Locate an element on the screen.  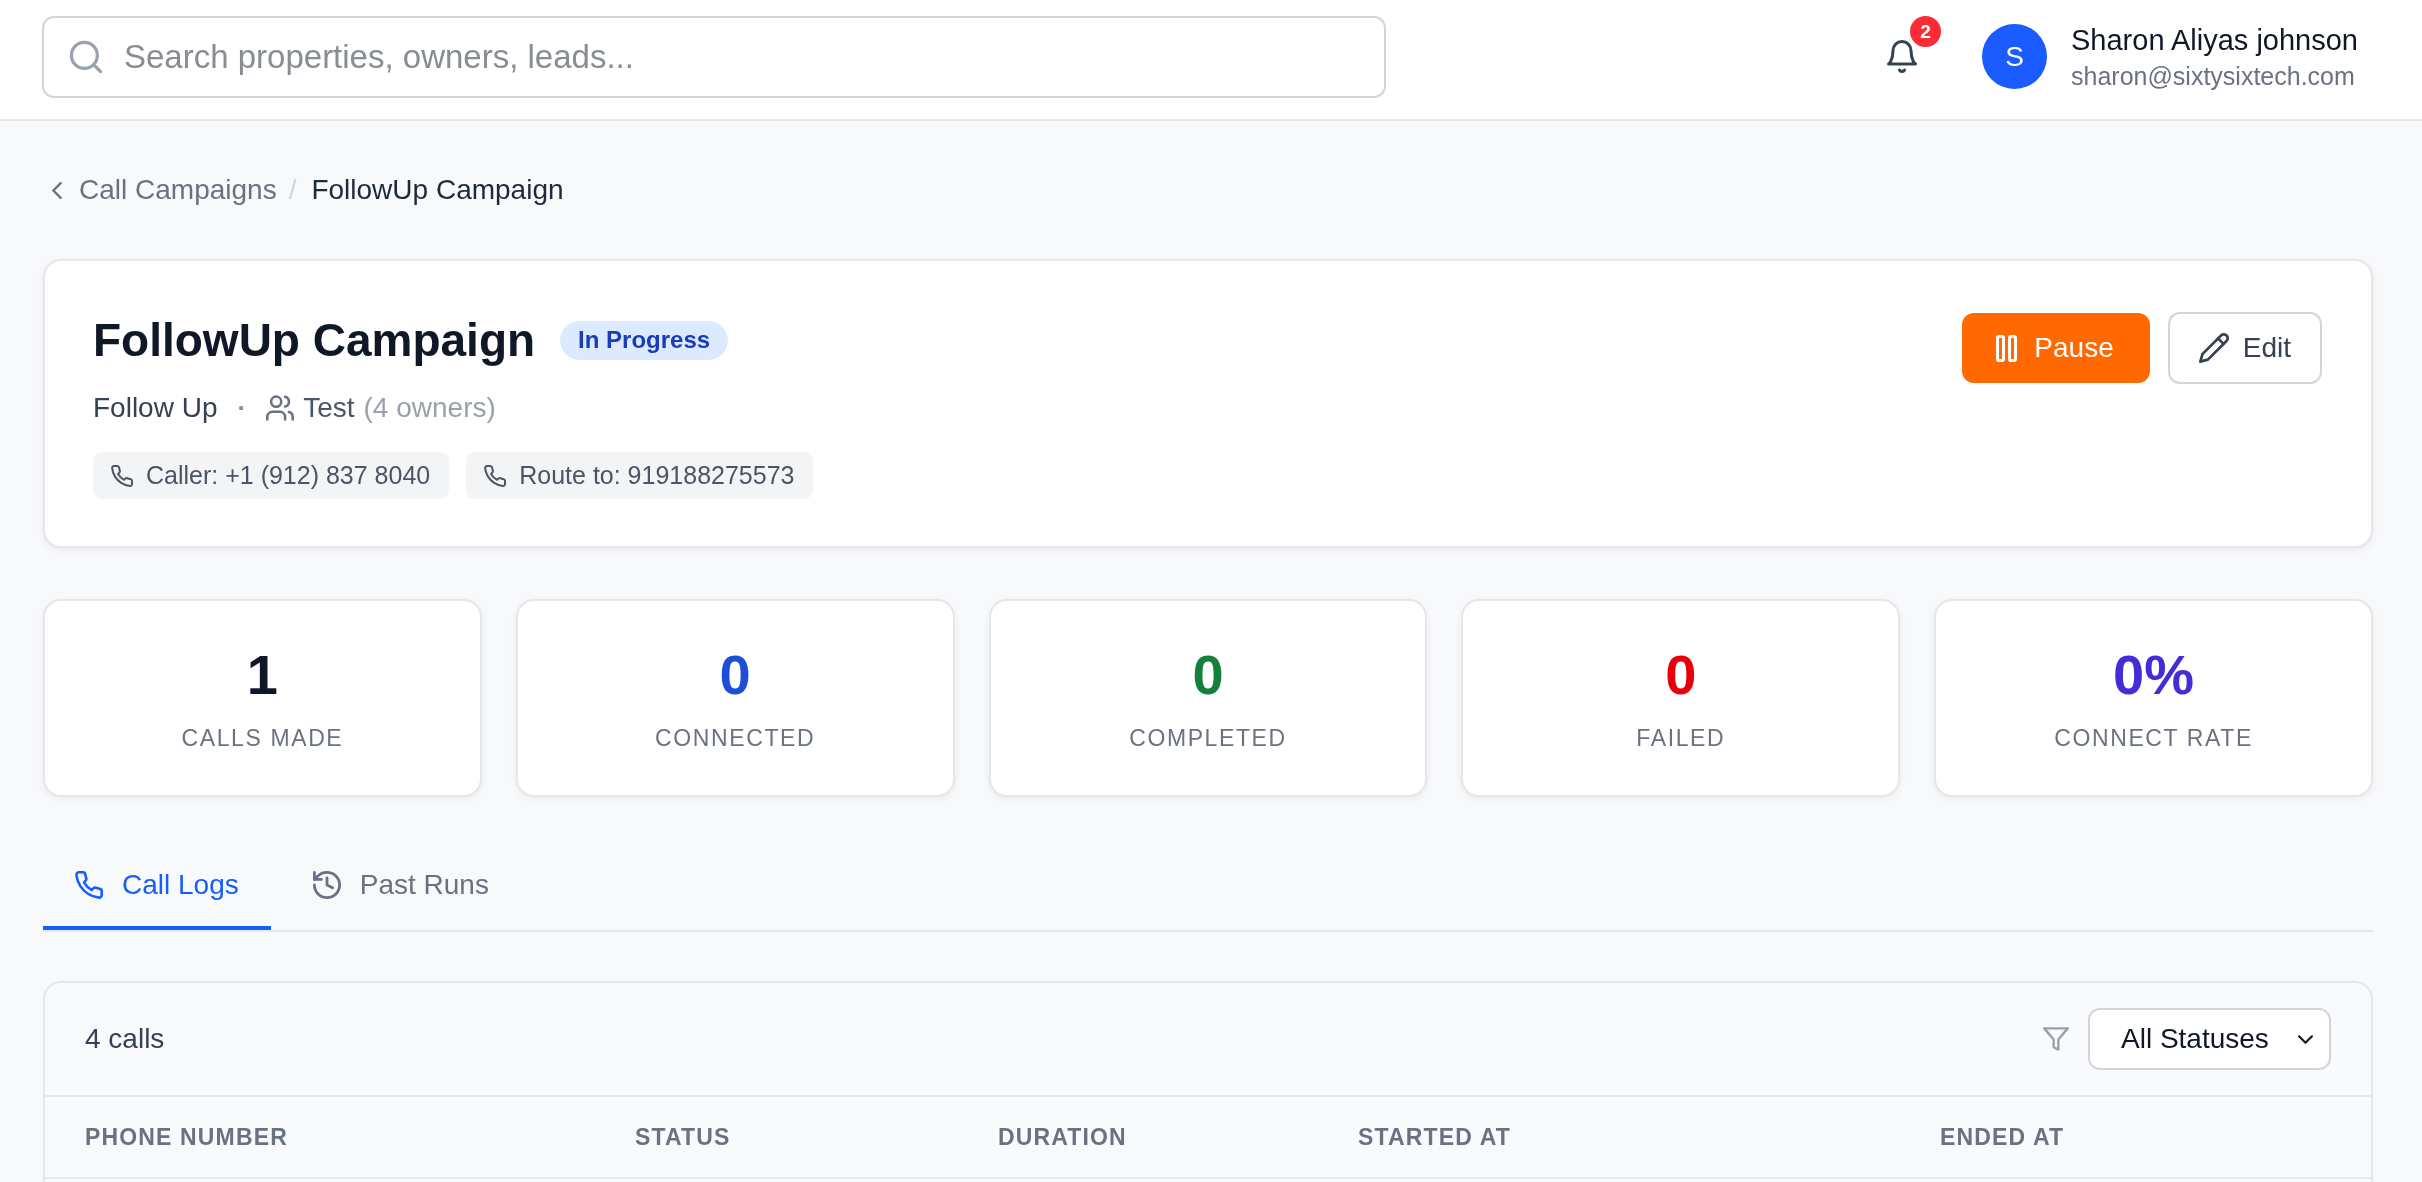
stat-label: COMPLETED is located at coordinates (1208, 738).